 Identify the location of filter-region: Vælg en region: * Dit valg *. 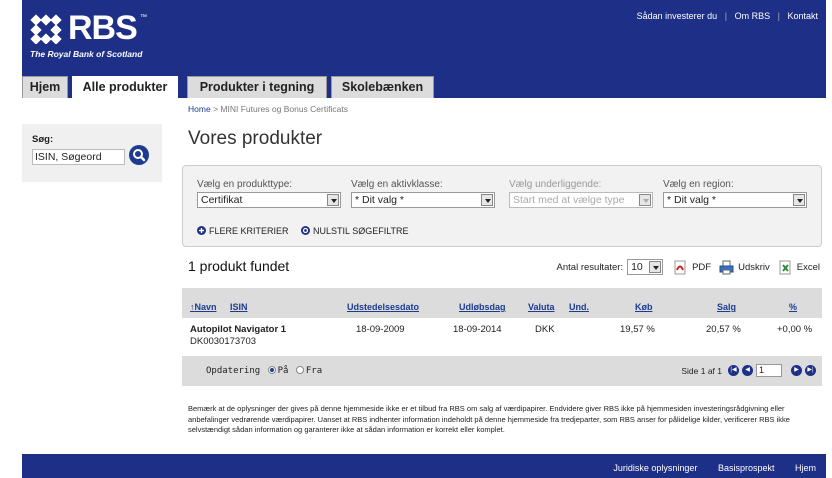
(735, 193).